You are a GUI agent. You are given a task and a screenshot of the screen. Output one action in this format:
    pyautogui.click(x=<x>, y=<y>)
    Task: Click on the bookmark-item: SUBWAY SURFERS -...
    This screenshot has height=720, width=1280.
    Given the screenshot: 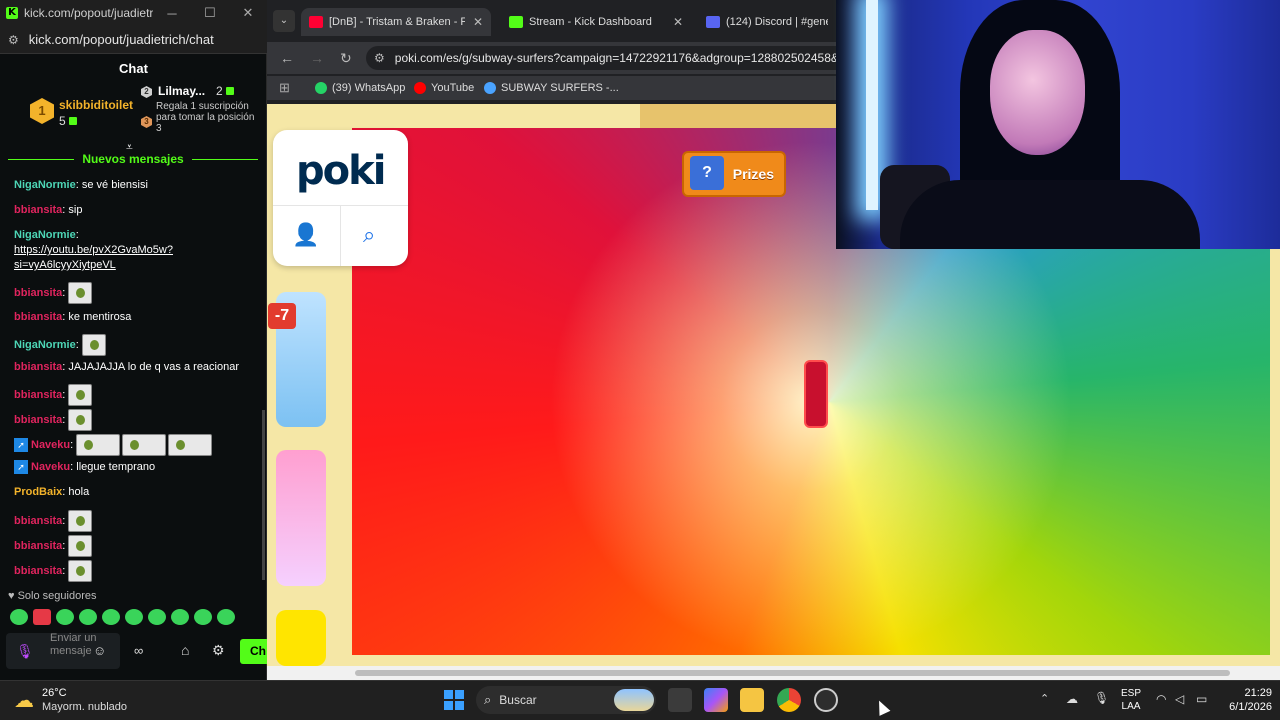 What is the action you would take?
    pyautogui.click(x=551, y=88)
    